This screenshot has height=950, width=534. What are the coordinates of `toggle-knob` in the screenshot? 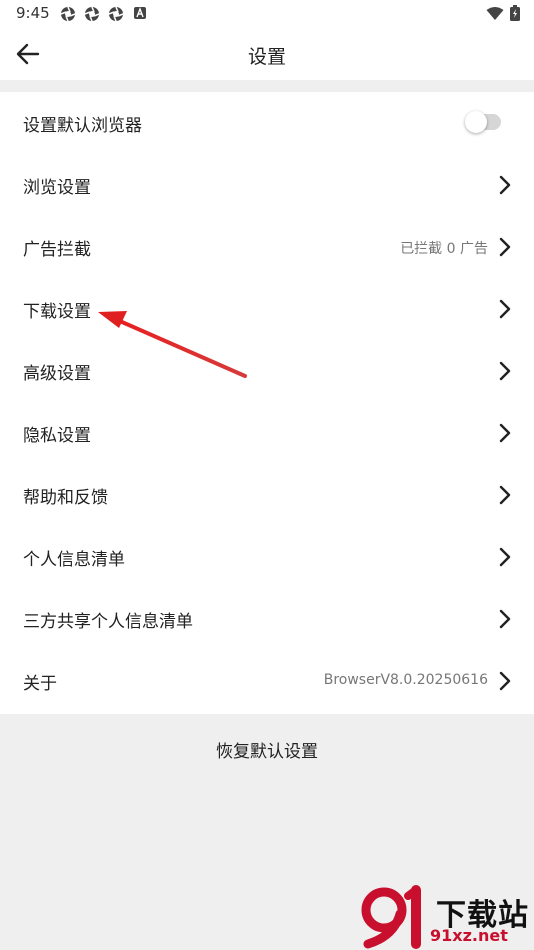 It's located at (476, 122).